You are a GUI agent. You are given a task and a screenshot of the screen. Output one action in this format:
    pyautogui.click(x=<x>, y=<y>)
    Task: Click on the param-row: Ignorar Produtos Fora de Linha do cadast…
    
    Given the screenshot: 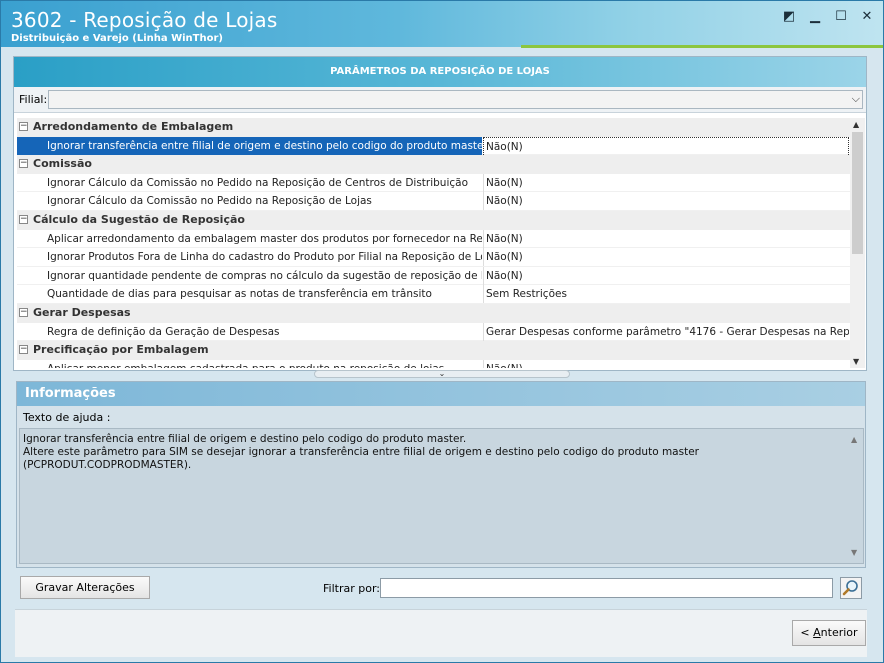 What is the action you would take?
    pyautogui.click(x=433, y=257)
    